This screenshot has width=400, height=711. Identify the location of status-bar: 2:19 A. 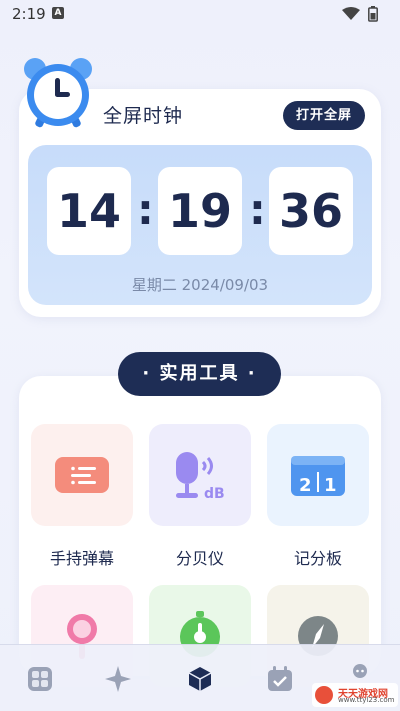
(200, 14).